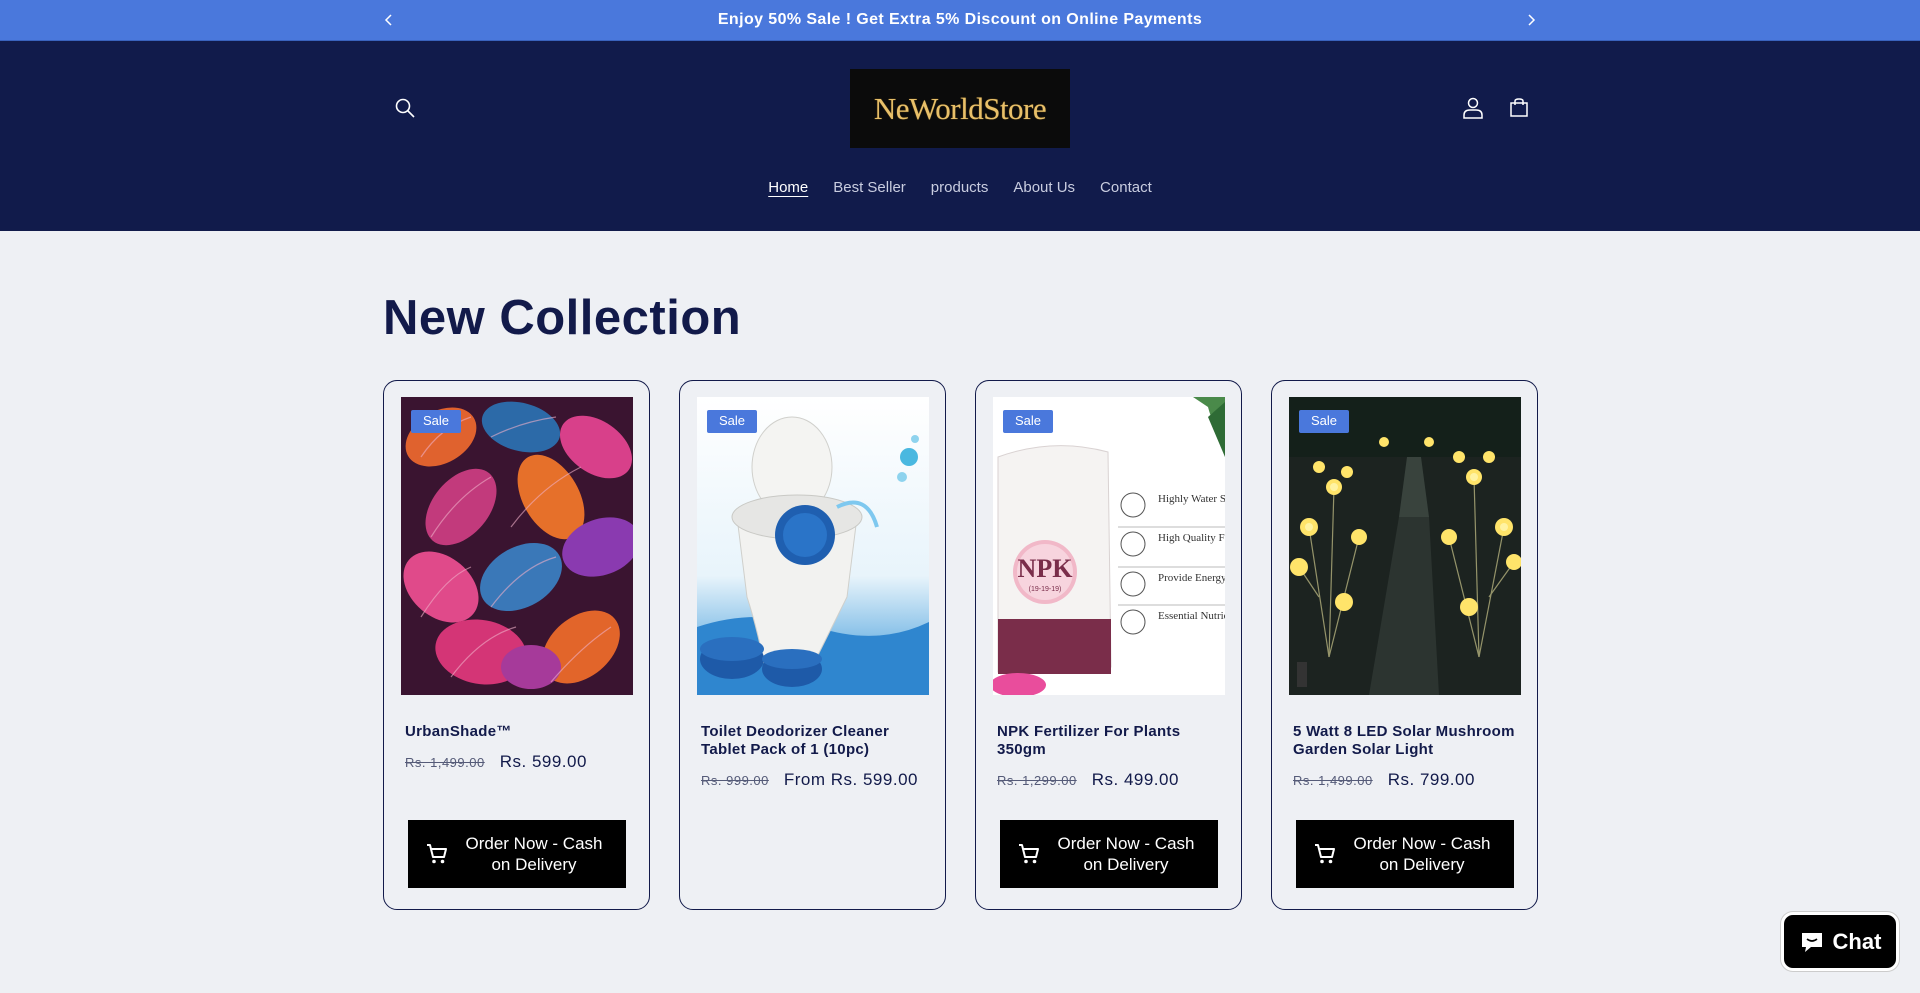 The image size is (1920, 993). What do you see at coordinates (1046, 568) in the screenshot?
I see `npk-label: NPK` at bounding box center [1046, 568].